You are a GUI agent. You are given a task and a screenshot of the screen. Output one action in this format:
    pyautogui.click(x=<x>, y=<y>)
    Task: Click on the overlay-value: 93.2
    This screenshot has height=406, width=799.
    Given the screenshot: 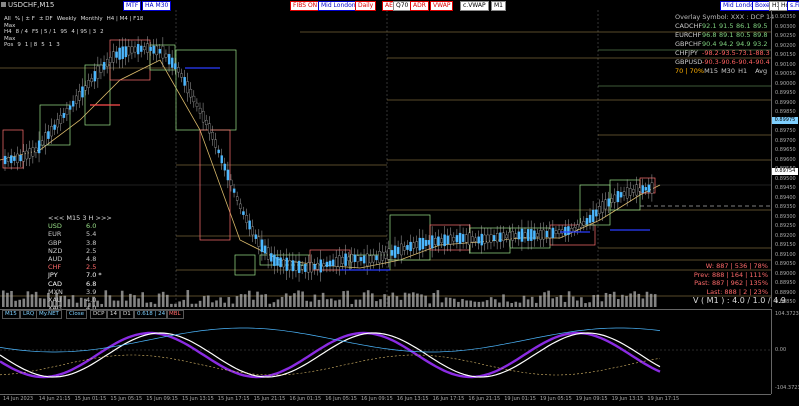 What is the action you would take?
    pyautogui.click(x=760, y=44)
    